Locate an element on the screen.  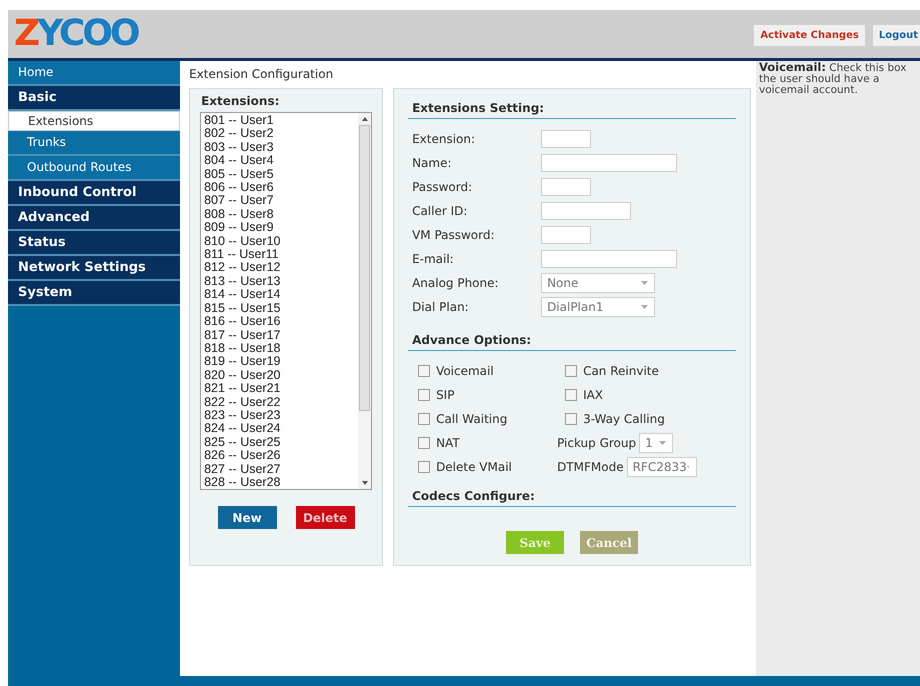
extension-item: 816 -- User16 is located at coordinates (280, 321).